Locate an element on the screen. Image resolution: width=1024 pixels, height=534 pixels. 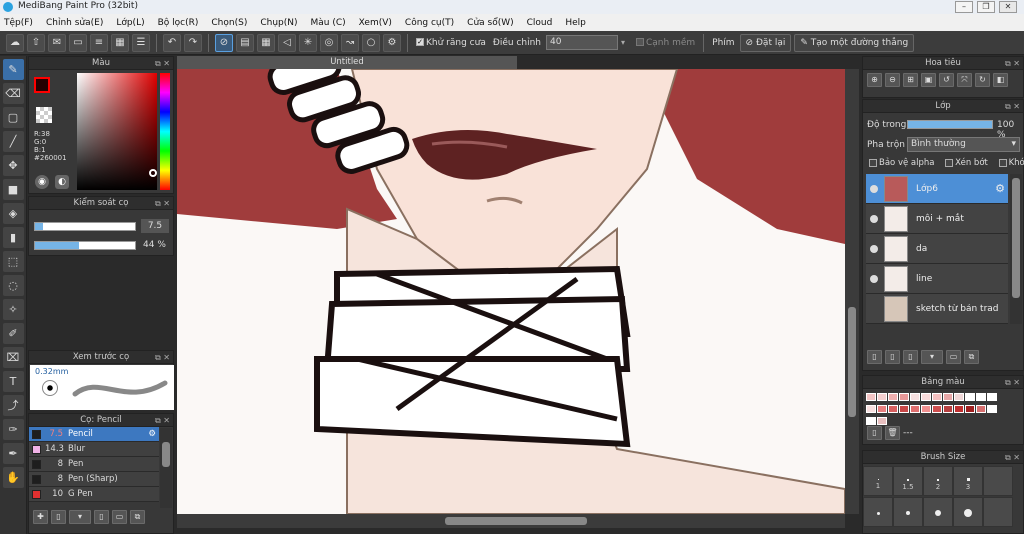
brush-opacity-slider is located at coordinates (85, 245).